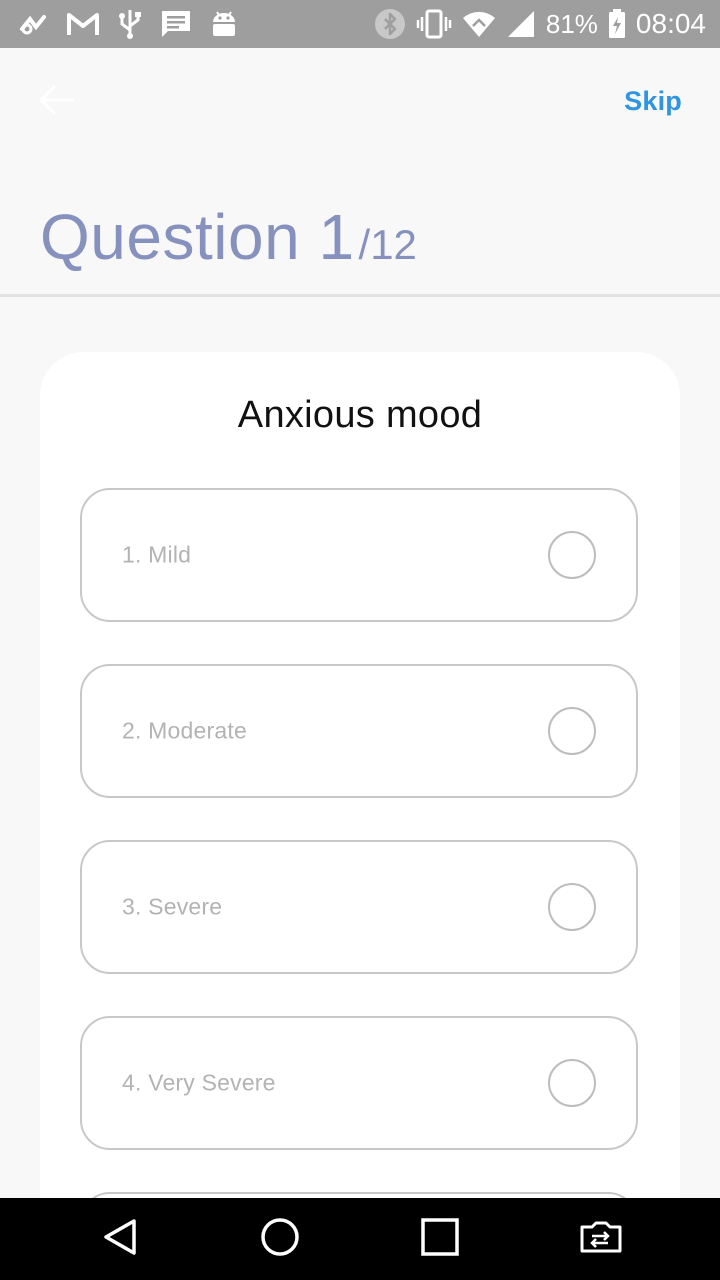 Image resolution: width=720 pixels, height=1280 pixels. What do you see at coordinates (359, 555) in the screenshot?
I see `option-mild: 1. Mild` at bounding box center [359, 555].